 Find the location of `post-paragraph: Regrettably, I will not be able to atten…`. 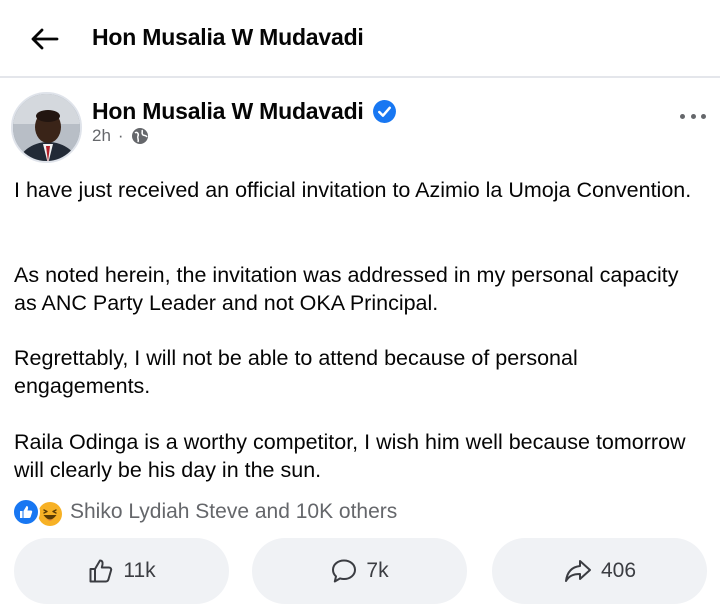

post-paragraph: Regrettably, I will not be able to atten… is located at coordinates (296, 372).